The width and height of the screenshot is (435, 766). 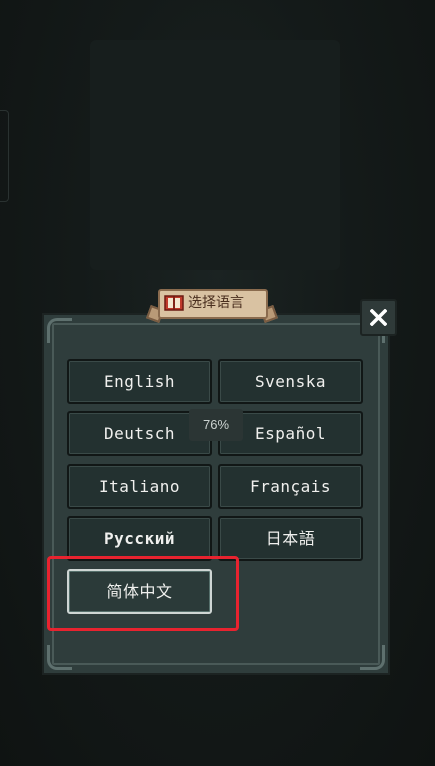 What do you see at coordinates (290, 381) in the screenshot?
I see `language-button-svenska: Svenska` at bounding box center [290, 381].